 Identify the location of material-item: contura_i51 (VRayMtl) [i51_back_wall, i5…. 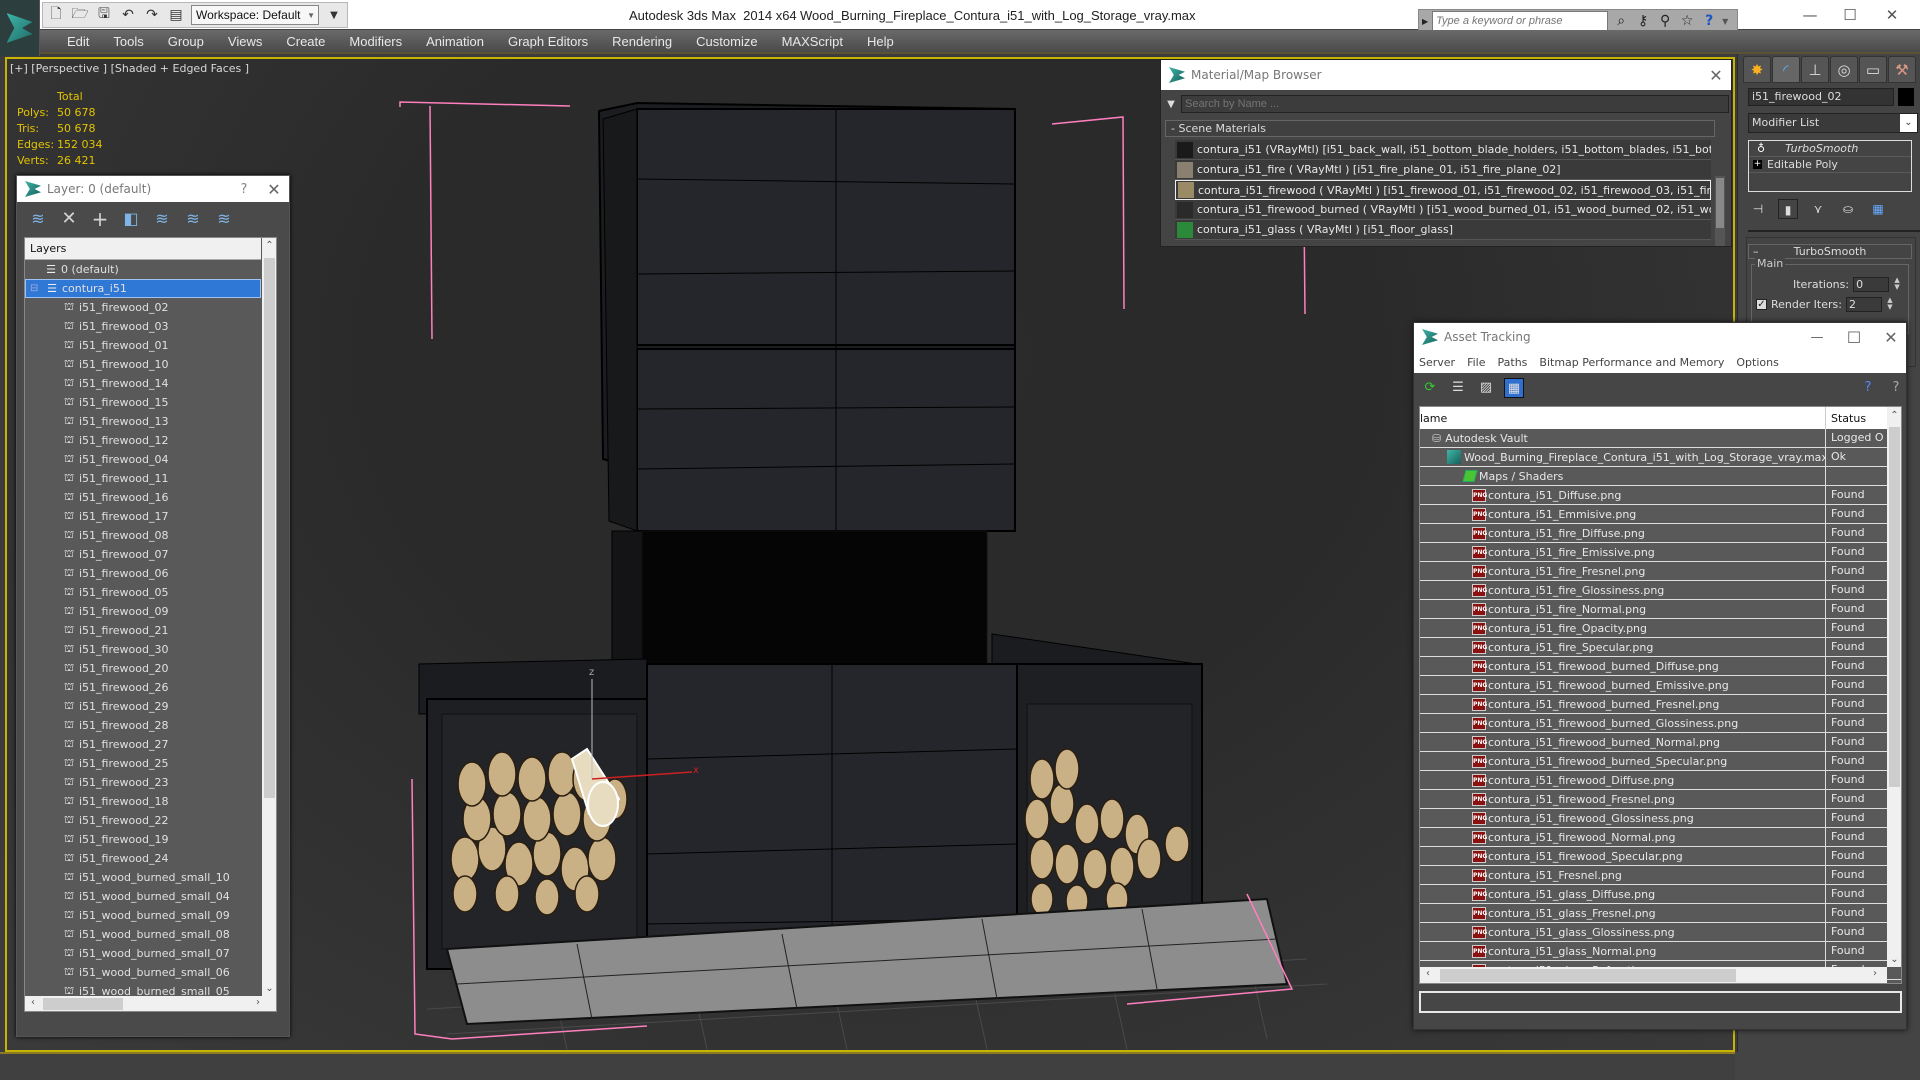
(1443, 150).